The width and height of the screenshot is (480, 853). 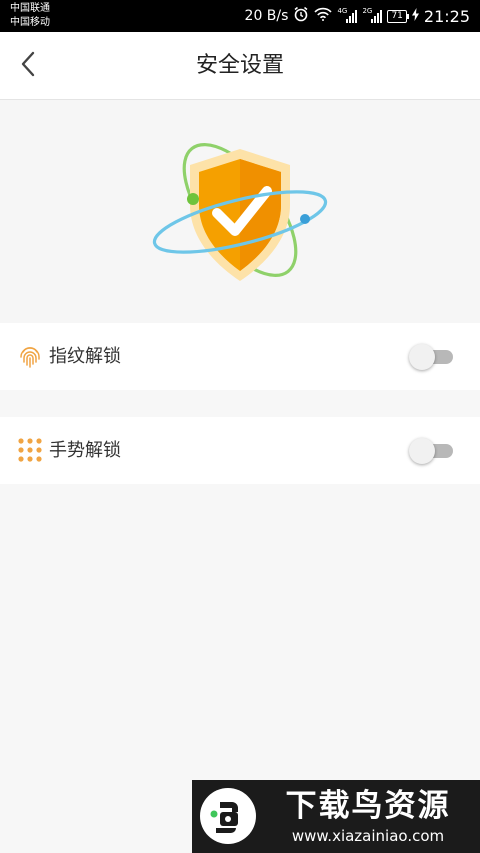 I want to click on watermark-banner: 下载鸟资源 www.xiazainiao.com, so click(x=336, y=816).